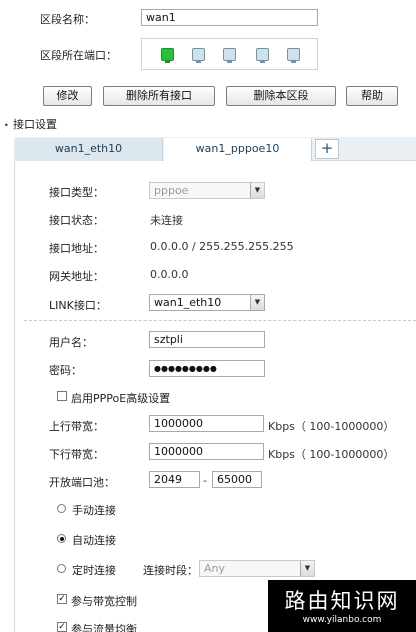 The width and height of the screenshot is (416, 632). What do you see at coordinates (188, 302) in the screenshot?
I see `select-value: wan1_eth10` at bounding box center [188, 302].